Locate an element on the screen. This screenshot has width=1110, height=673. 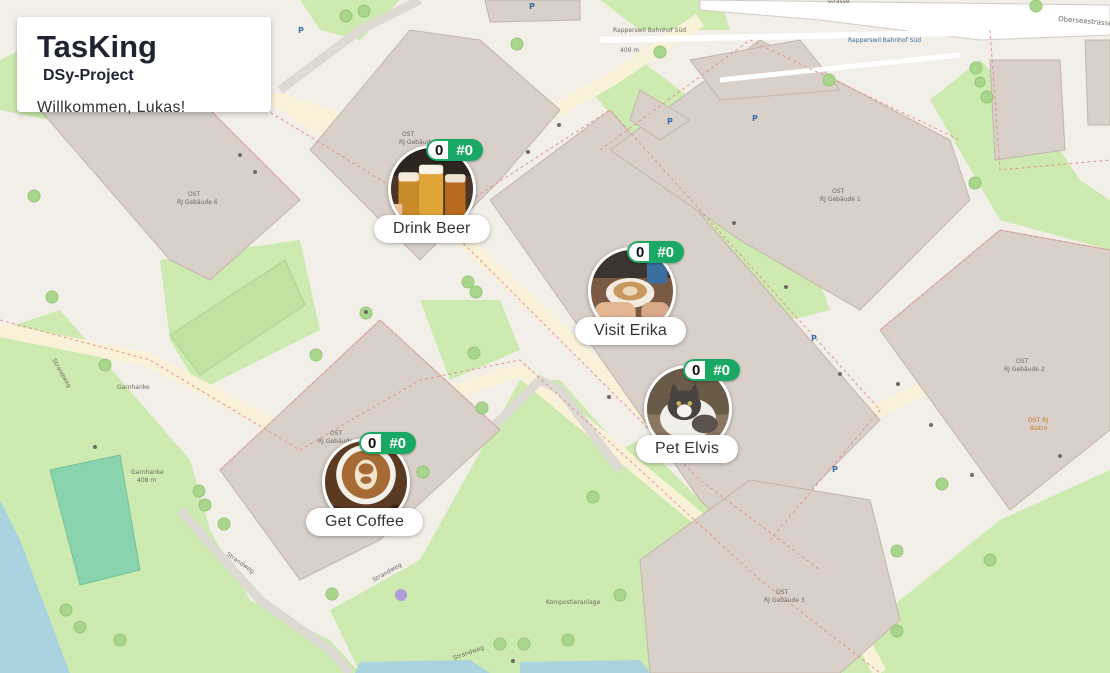
label-kompostieranlage: Kompostieranlage is located at coordinates (573, 602).